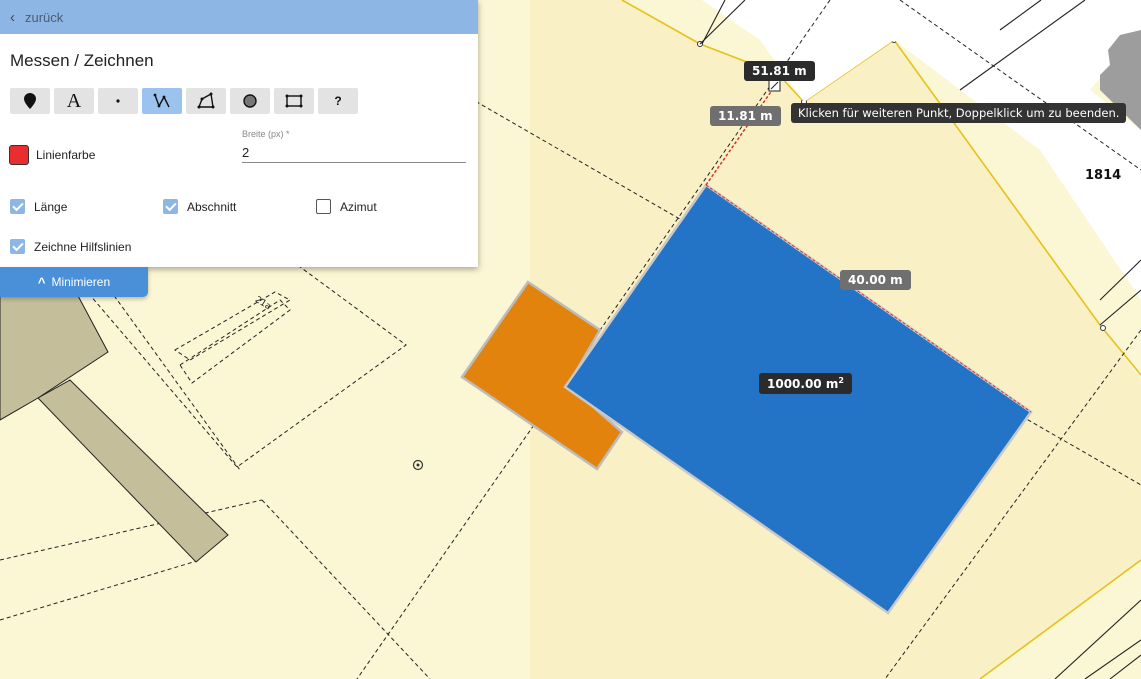  What do you see at coordinates (354, 153) in the screenshot?
I see `width-input` at bounding box center [354, 153].